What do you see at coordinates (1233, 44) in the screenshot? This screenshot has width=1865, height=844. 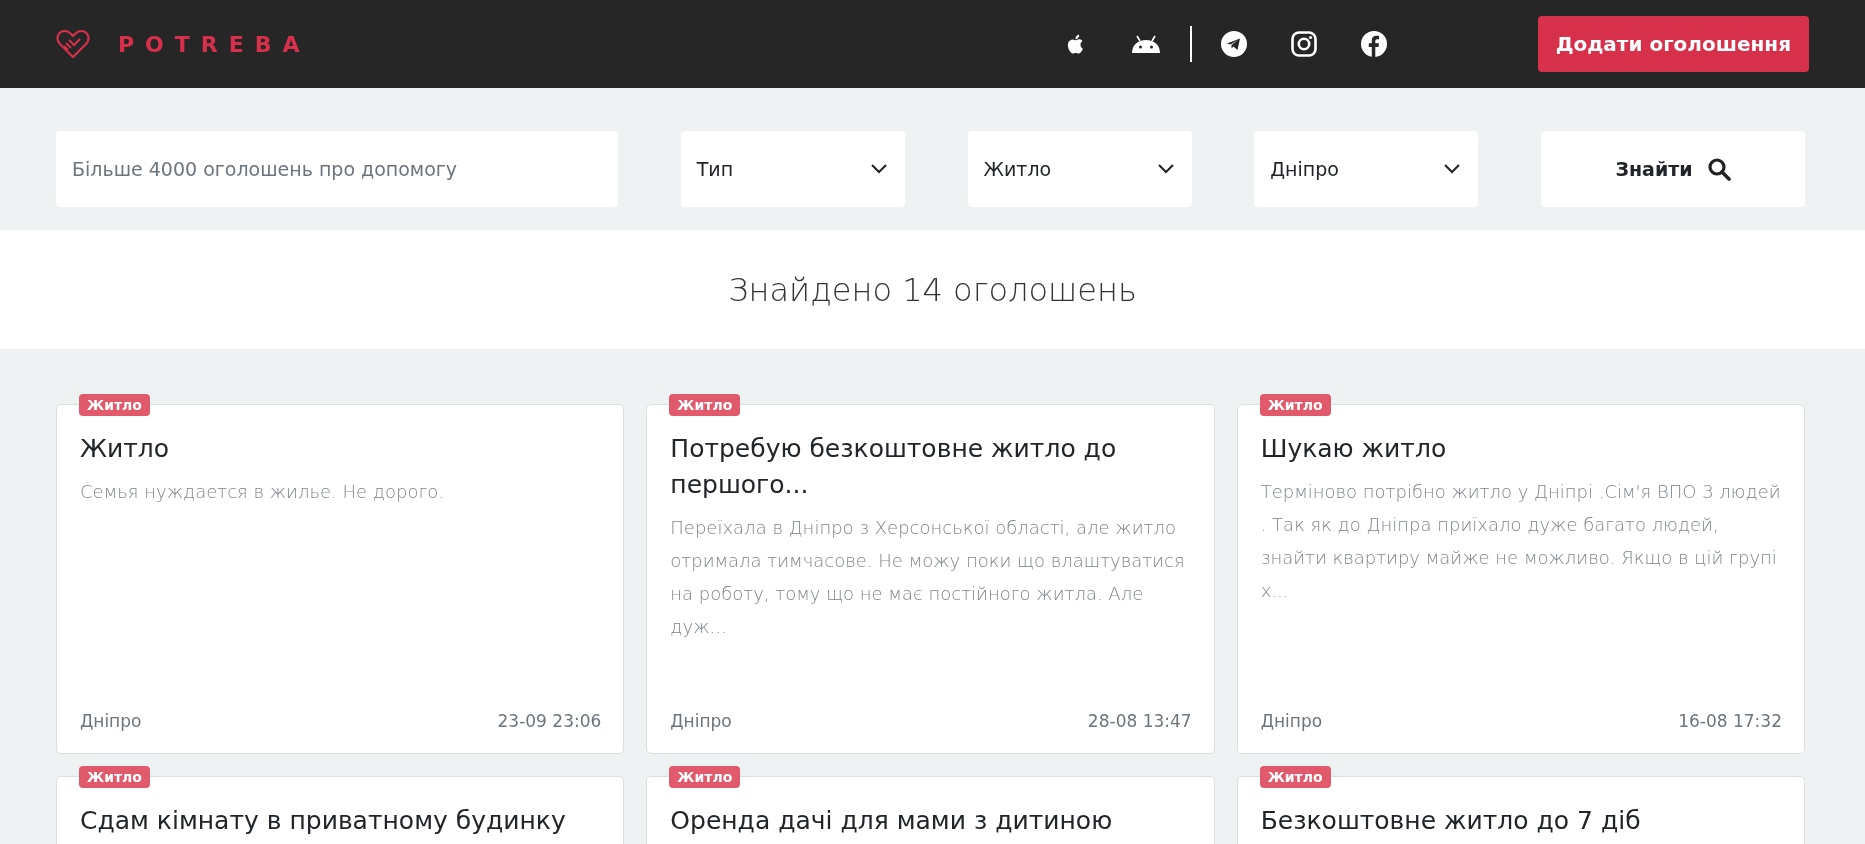 I see `telegram-icon` at bounding box center [1233, 44].